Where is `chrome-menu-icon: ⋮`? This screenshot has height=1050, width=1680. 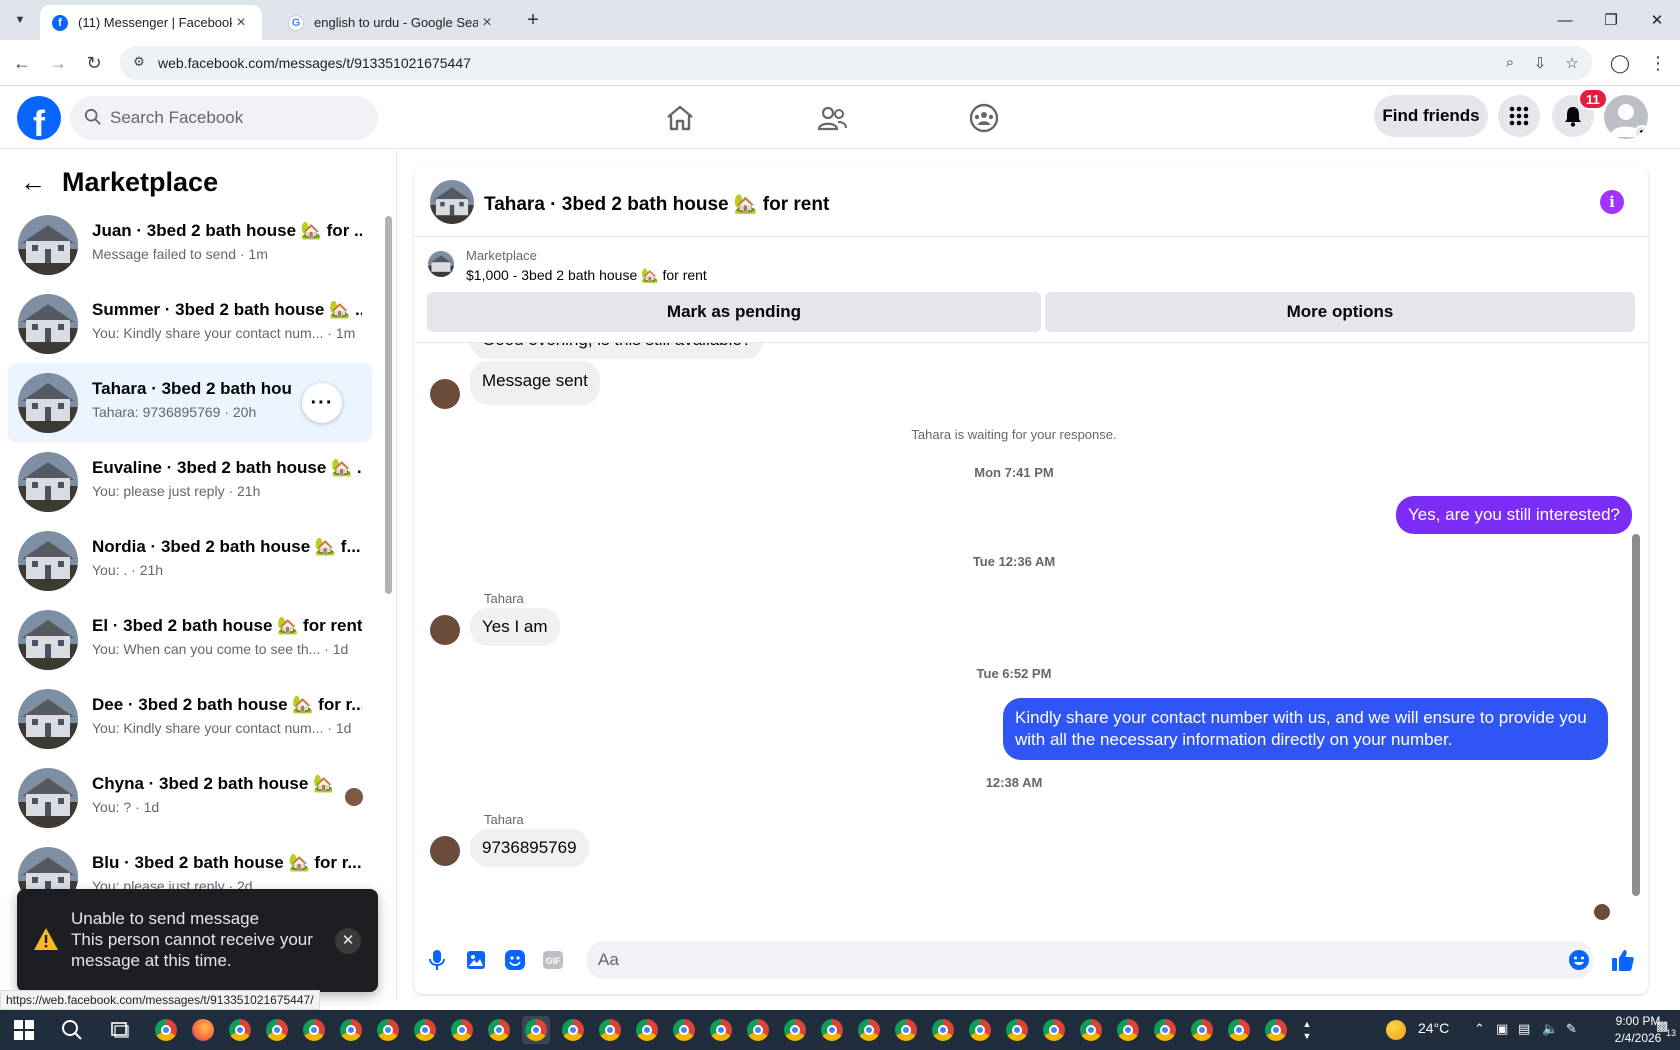 chrome-menu-icon: ⋮ is located at coordinates (1658, 63).